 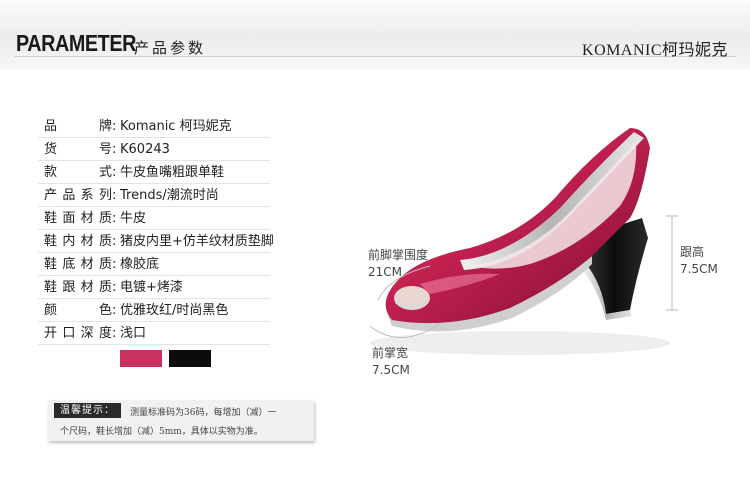 I want to click on param-row-lining: 鞋内材质: 猪皮内里+仿羊纹材质垫脚, so click(x=156, y=241).